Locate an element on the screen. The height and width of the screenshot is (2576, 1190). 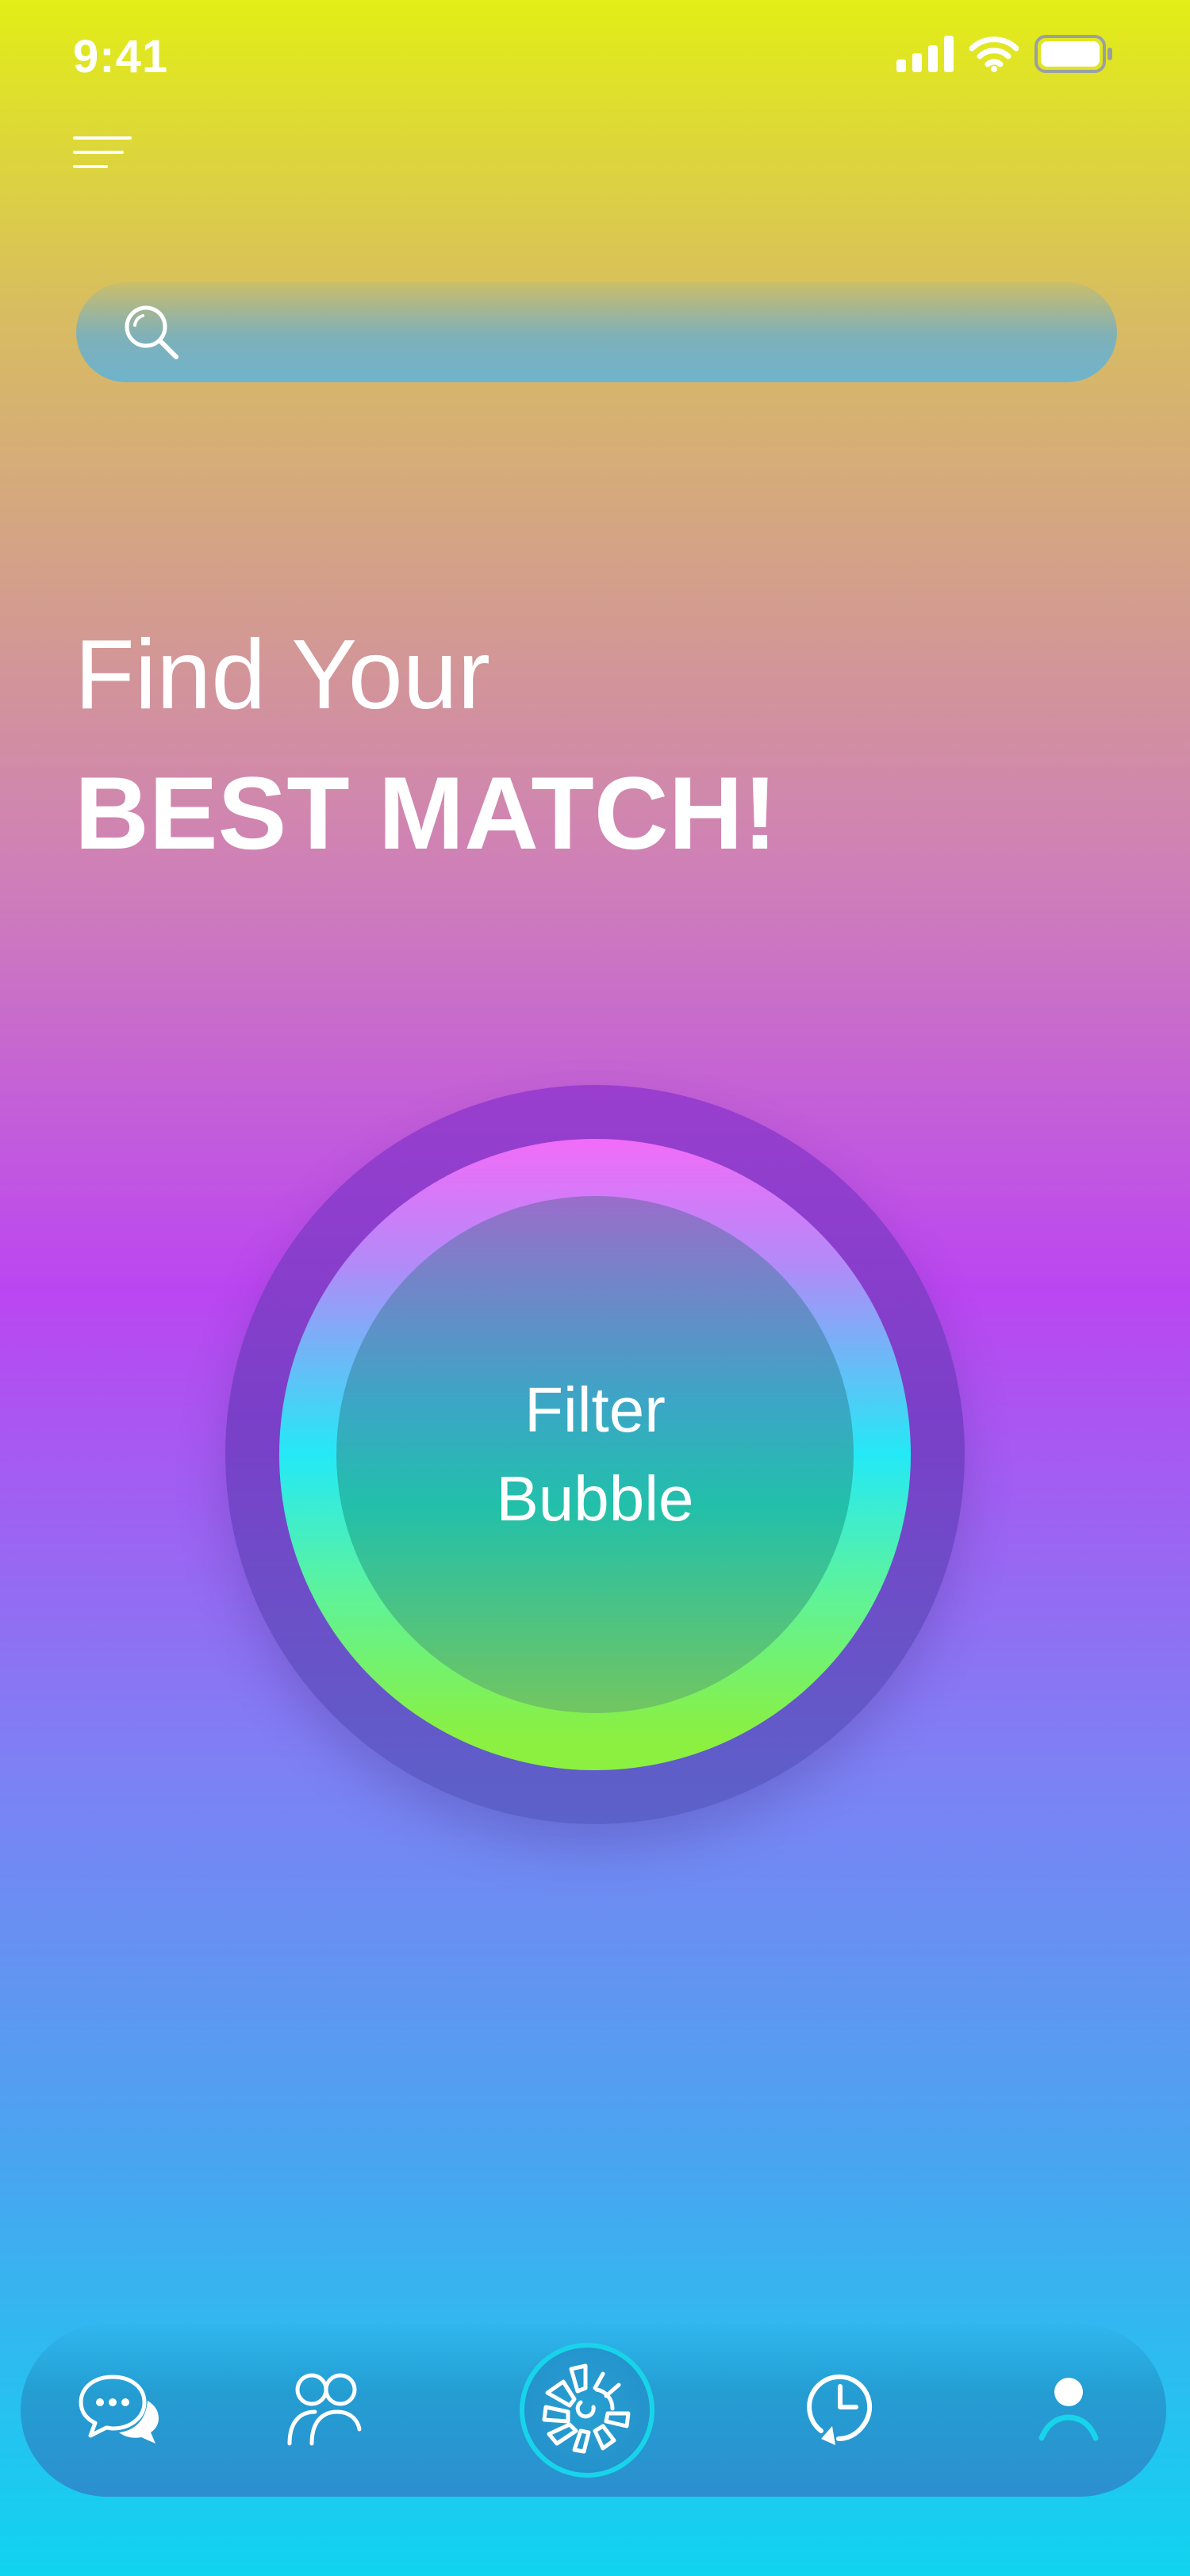
battery-icon is located at coordinates (1074, 56).